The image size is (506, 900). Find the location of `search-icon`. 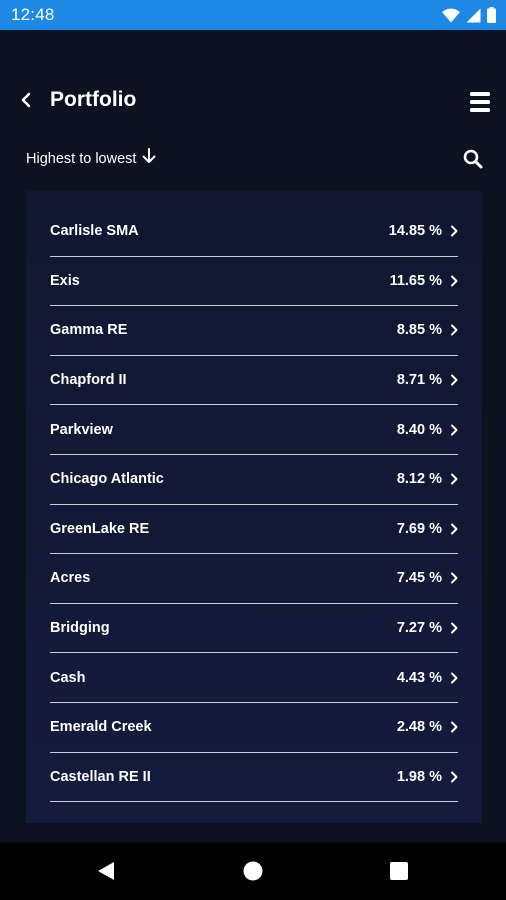

search-icon is located at coordinates (473, 161).